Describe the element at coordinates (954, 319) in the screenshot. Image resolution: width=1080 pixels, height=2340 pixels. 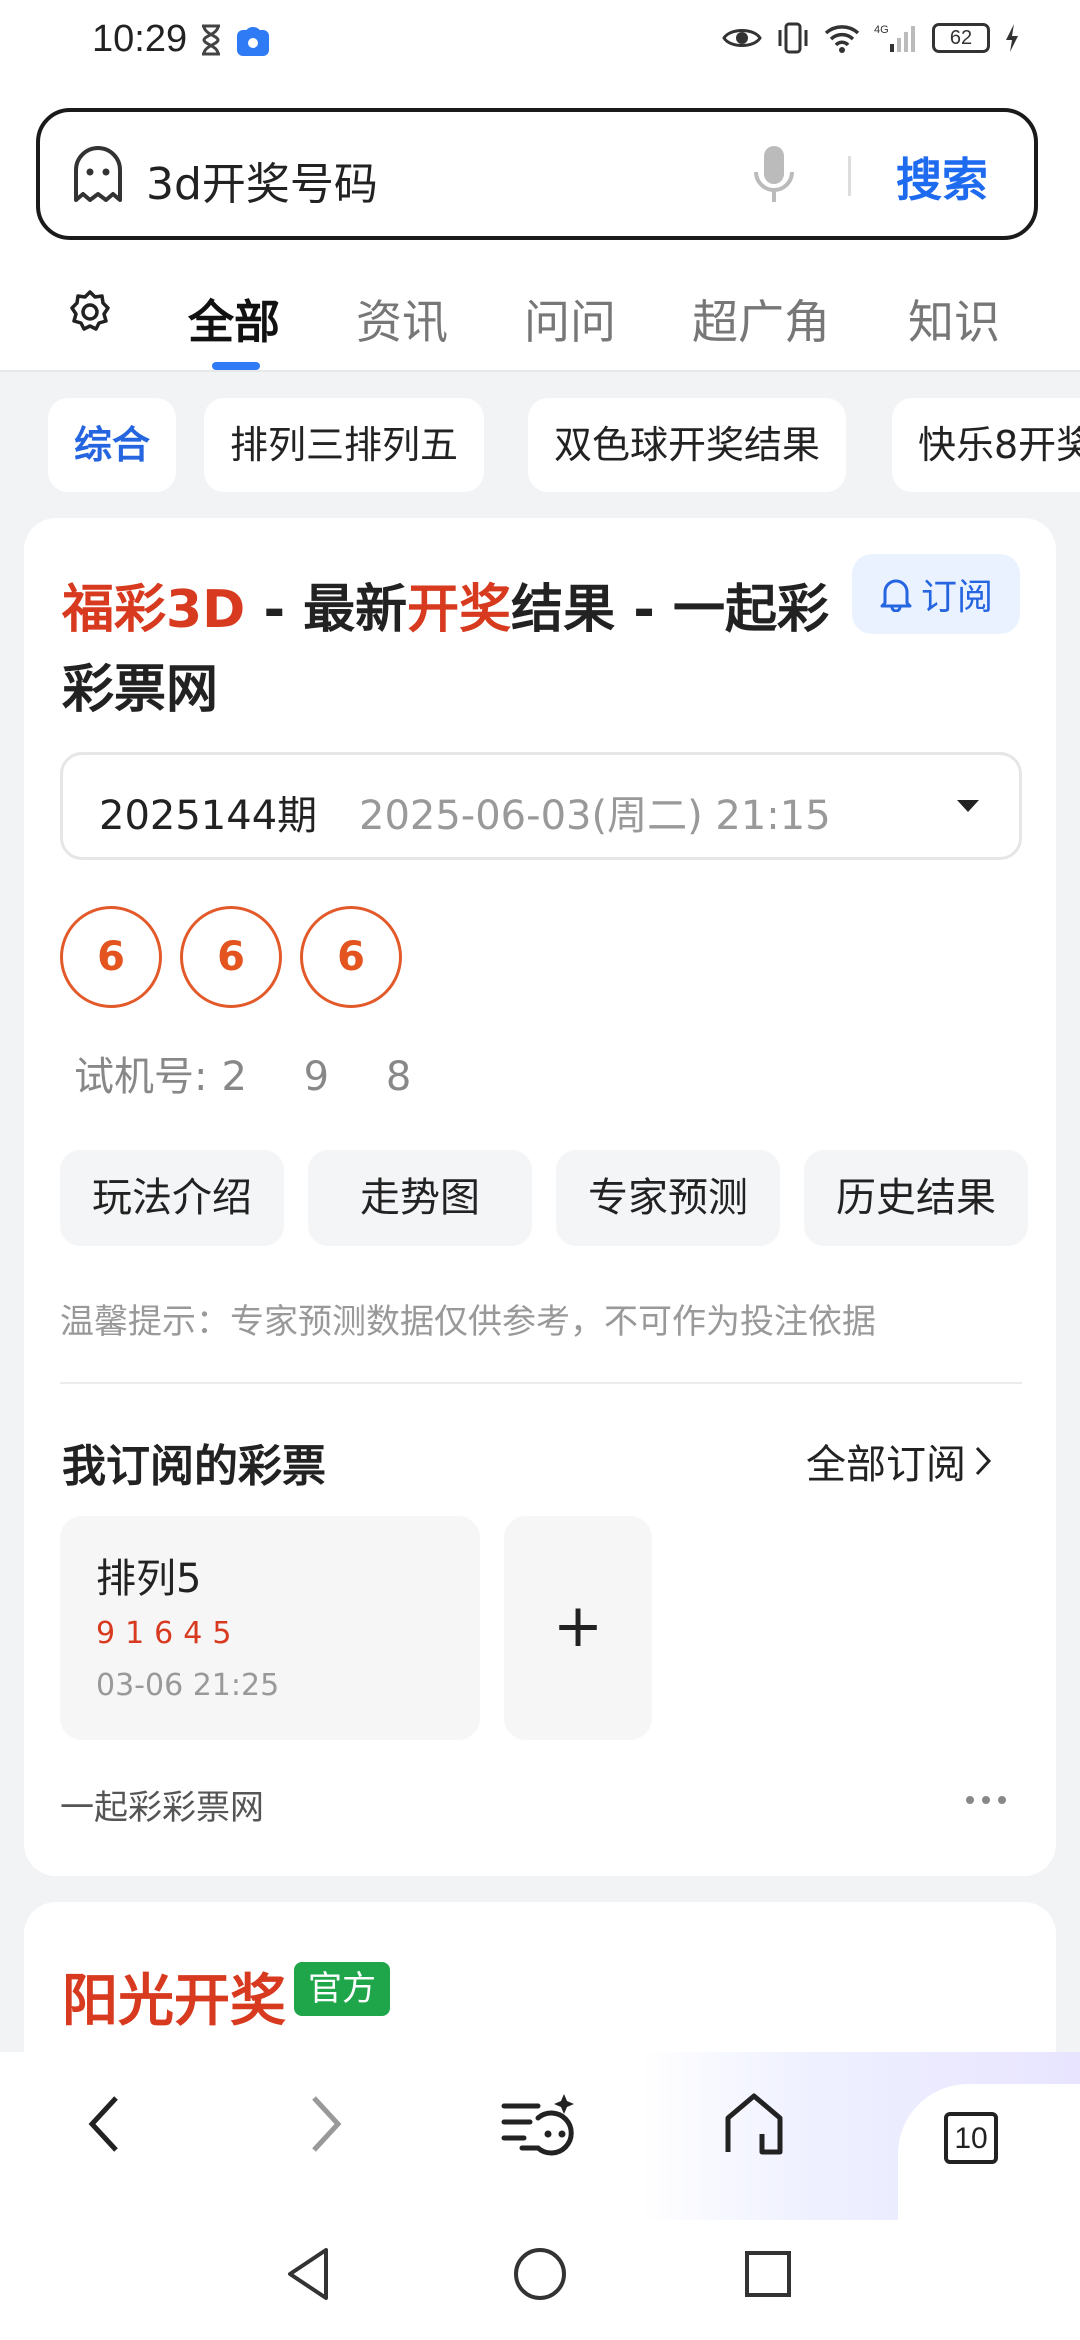
I see `tab-knowledge: 知识` at that location.